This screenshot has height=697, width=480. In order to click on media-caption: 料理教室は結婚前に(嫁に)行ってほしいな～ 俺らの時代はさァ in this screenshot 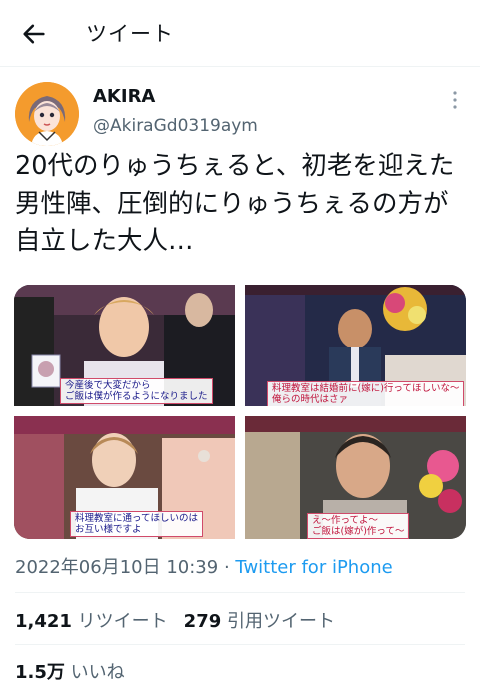, I will do `click(366, 393)`.